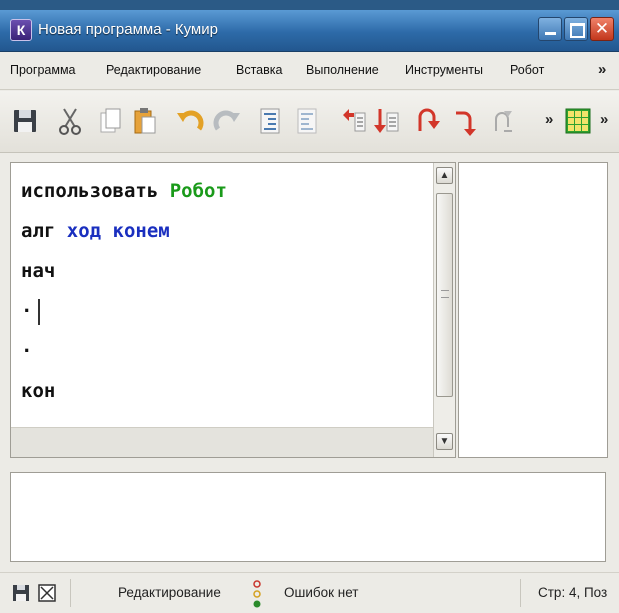  I want to click on output-console, so click(308, 517).